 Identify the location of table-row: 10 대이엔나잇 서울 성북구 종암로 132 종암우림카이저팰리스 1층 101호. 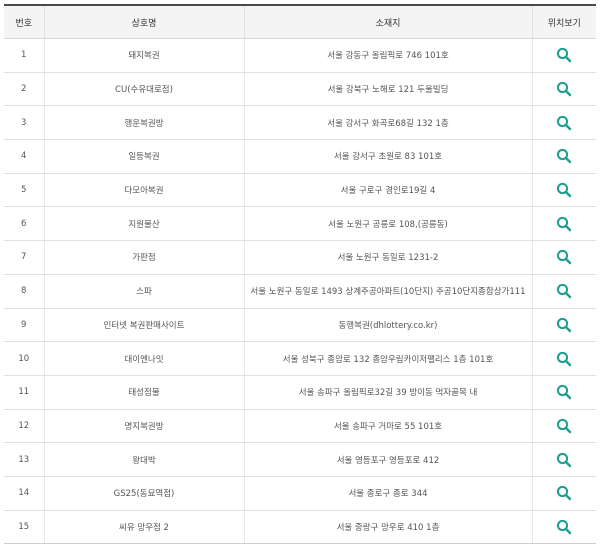
(300, 358).